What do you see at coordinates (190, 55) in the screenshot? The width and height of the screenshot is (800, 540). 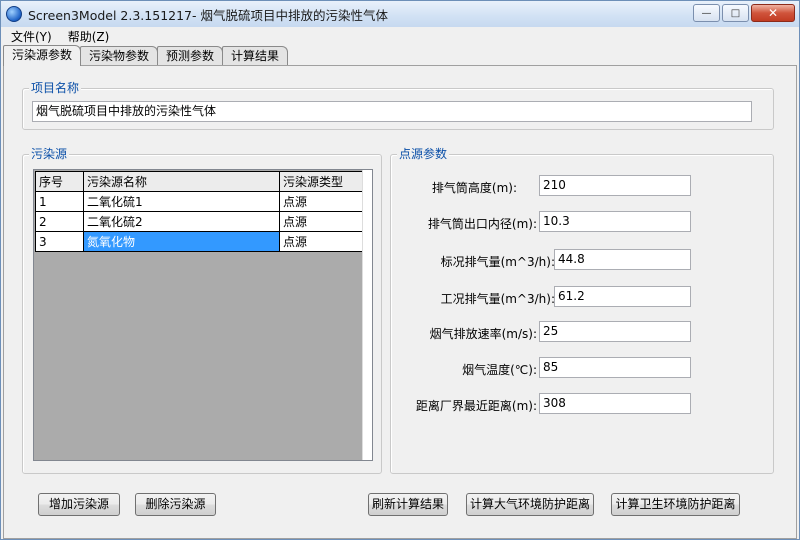 I see `tab-prediction-params: 预测参数` at bounding box center [190, 55].